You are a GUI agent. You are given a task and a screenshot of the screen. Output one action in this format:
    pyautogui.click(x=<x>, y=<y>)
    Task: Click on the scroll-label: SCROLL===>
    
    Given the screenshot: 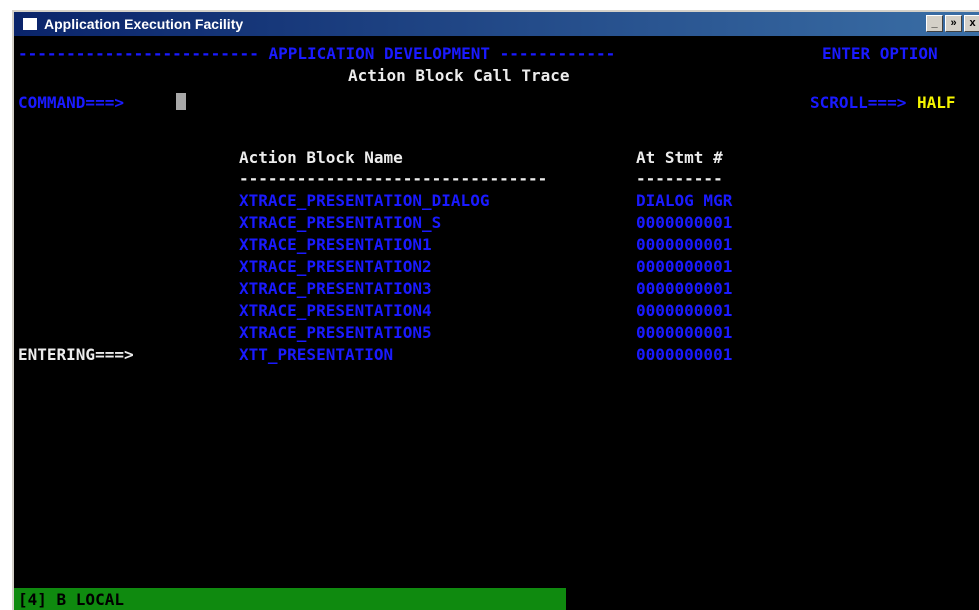 What is the action you would take?
    pyautogui.click(x=858, y=102)
    